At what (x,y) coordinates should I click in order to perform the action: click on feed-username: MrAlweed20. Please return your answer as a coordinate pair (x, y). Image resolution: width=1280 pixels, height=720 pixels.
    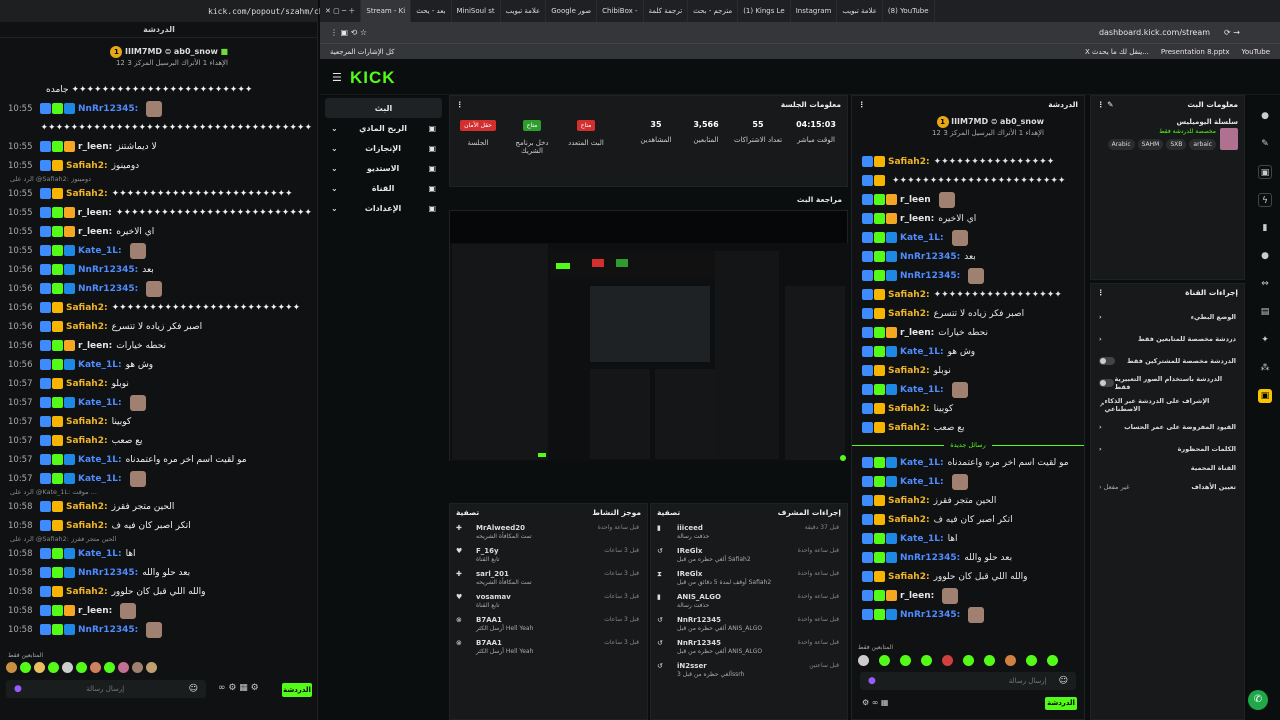
    Looking at the image, I should click on (504, 528).